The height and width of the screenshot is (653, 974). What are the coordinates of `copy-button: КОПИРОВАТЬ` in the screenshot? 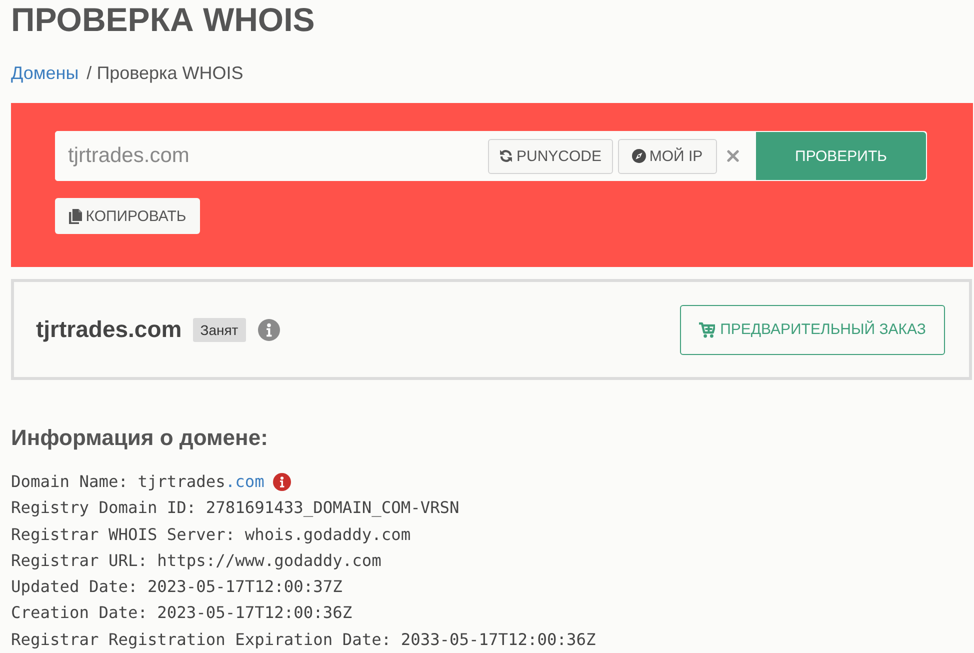 It's located at (127, 216).